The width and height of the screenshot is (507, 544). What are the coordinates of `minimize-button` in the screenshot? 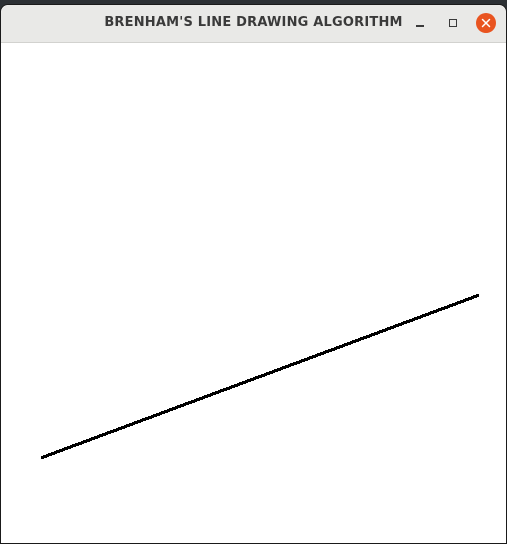 It's located at (420, 23).